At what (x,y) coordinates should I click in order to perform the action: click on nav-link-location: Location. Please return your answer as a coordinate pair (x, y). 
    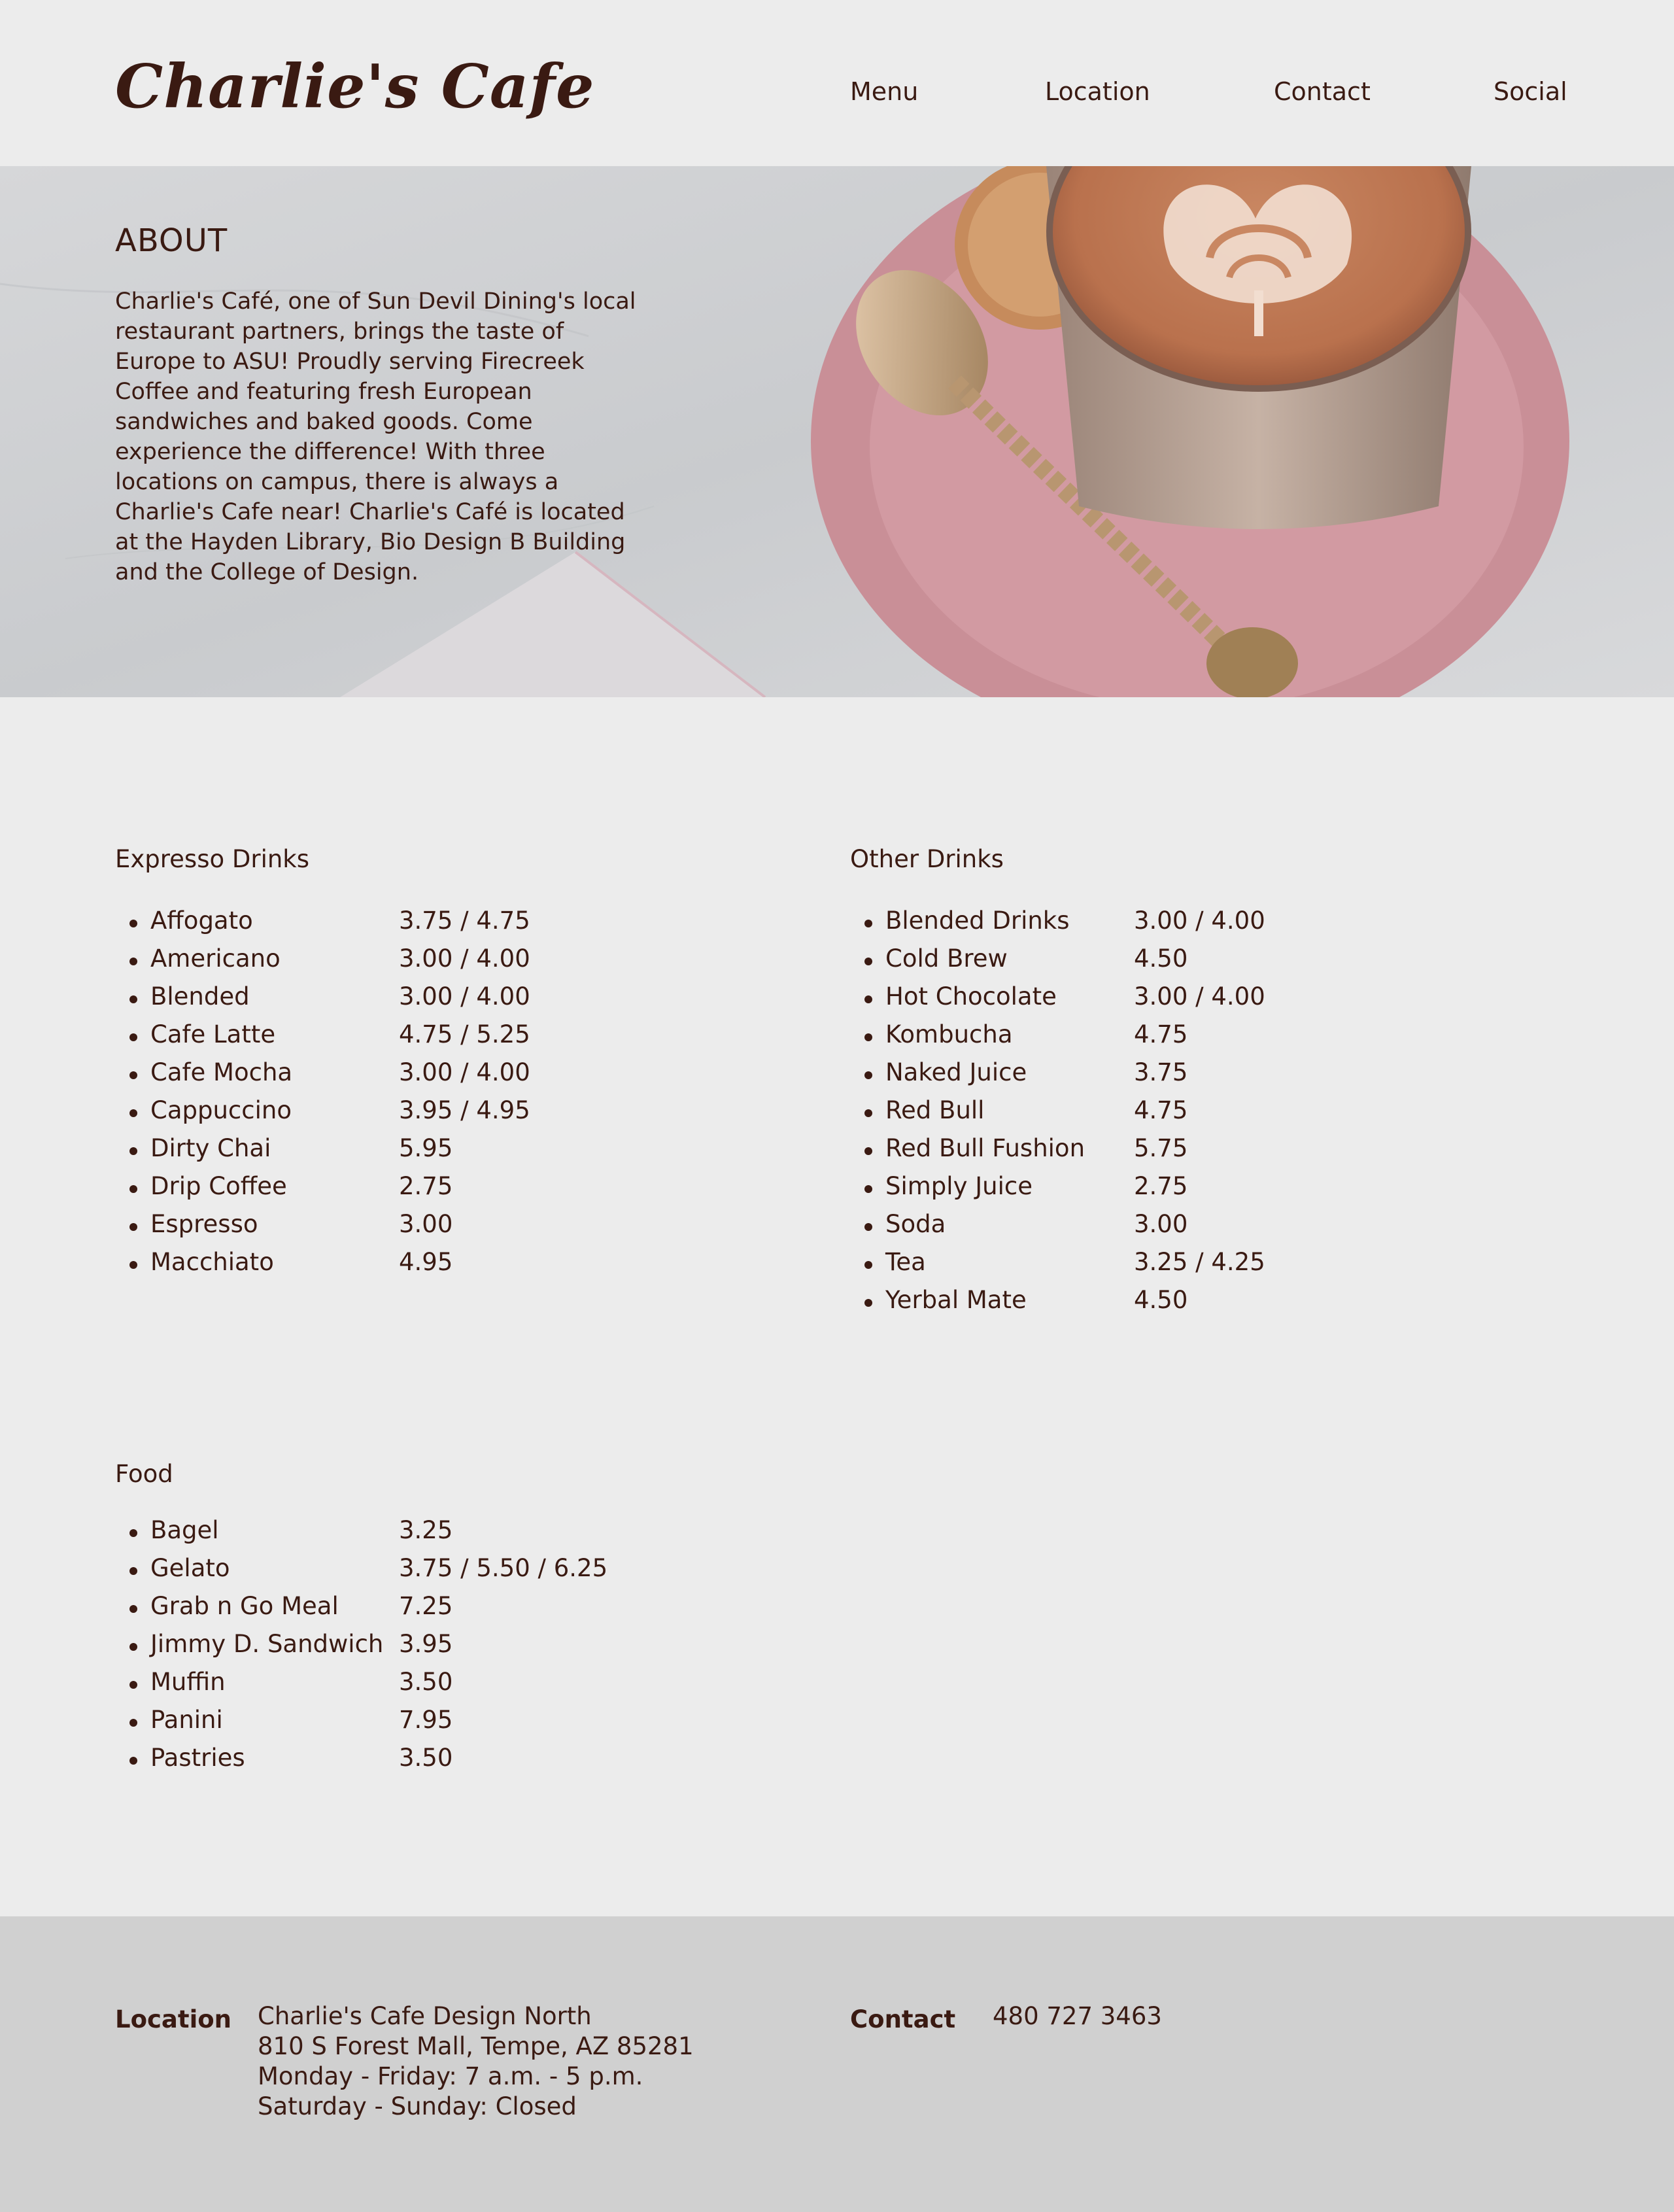
    Looking at the image, I should click on (1097, 91).